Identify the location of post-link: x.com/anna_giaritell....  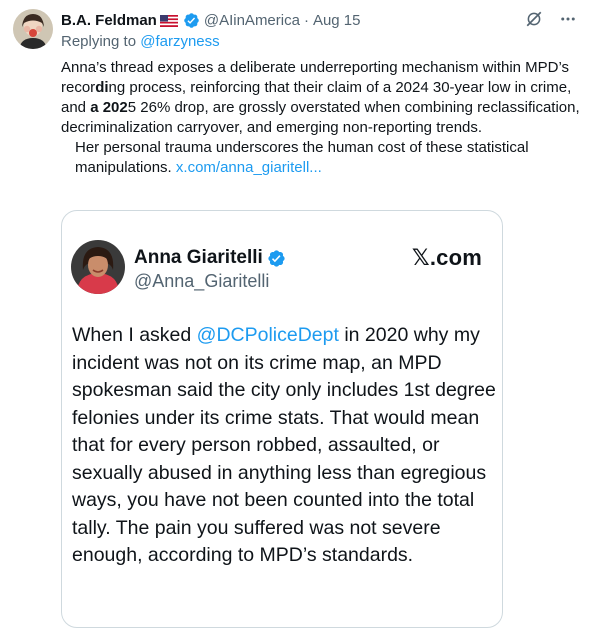
(249, 167).